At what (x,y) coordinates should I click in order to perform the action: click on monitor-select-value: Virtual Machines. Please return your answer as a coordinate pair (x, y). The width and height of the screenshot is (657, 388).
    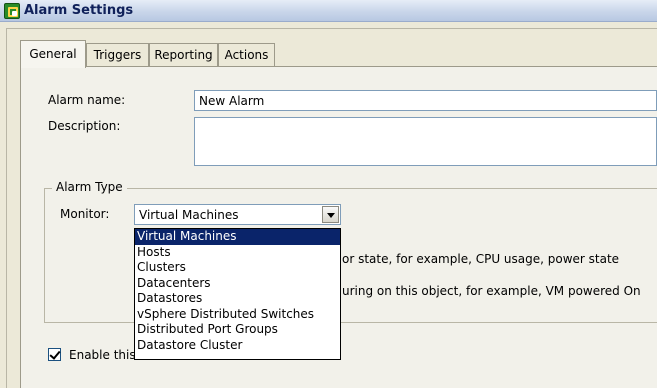
    Looking at the image, I should click on (189, 215).